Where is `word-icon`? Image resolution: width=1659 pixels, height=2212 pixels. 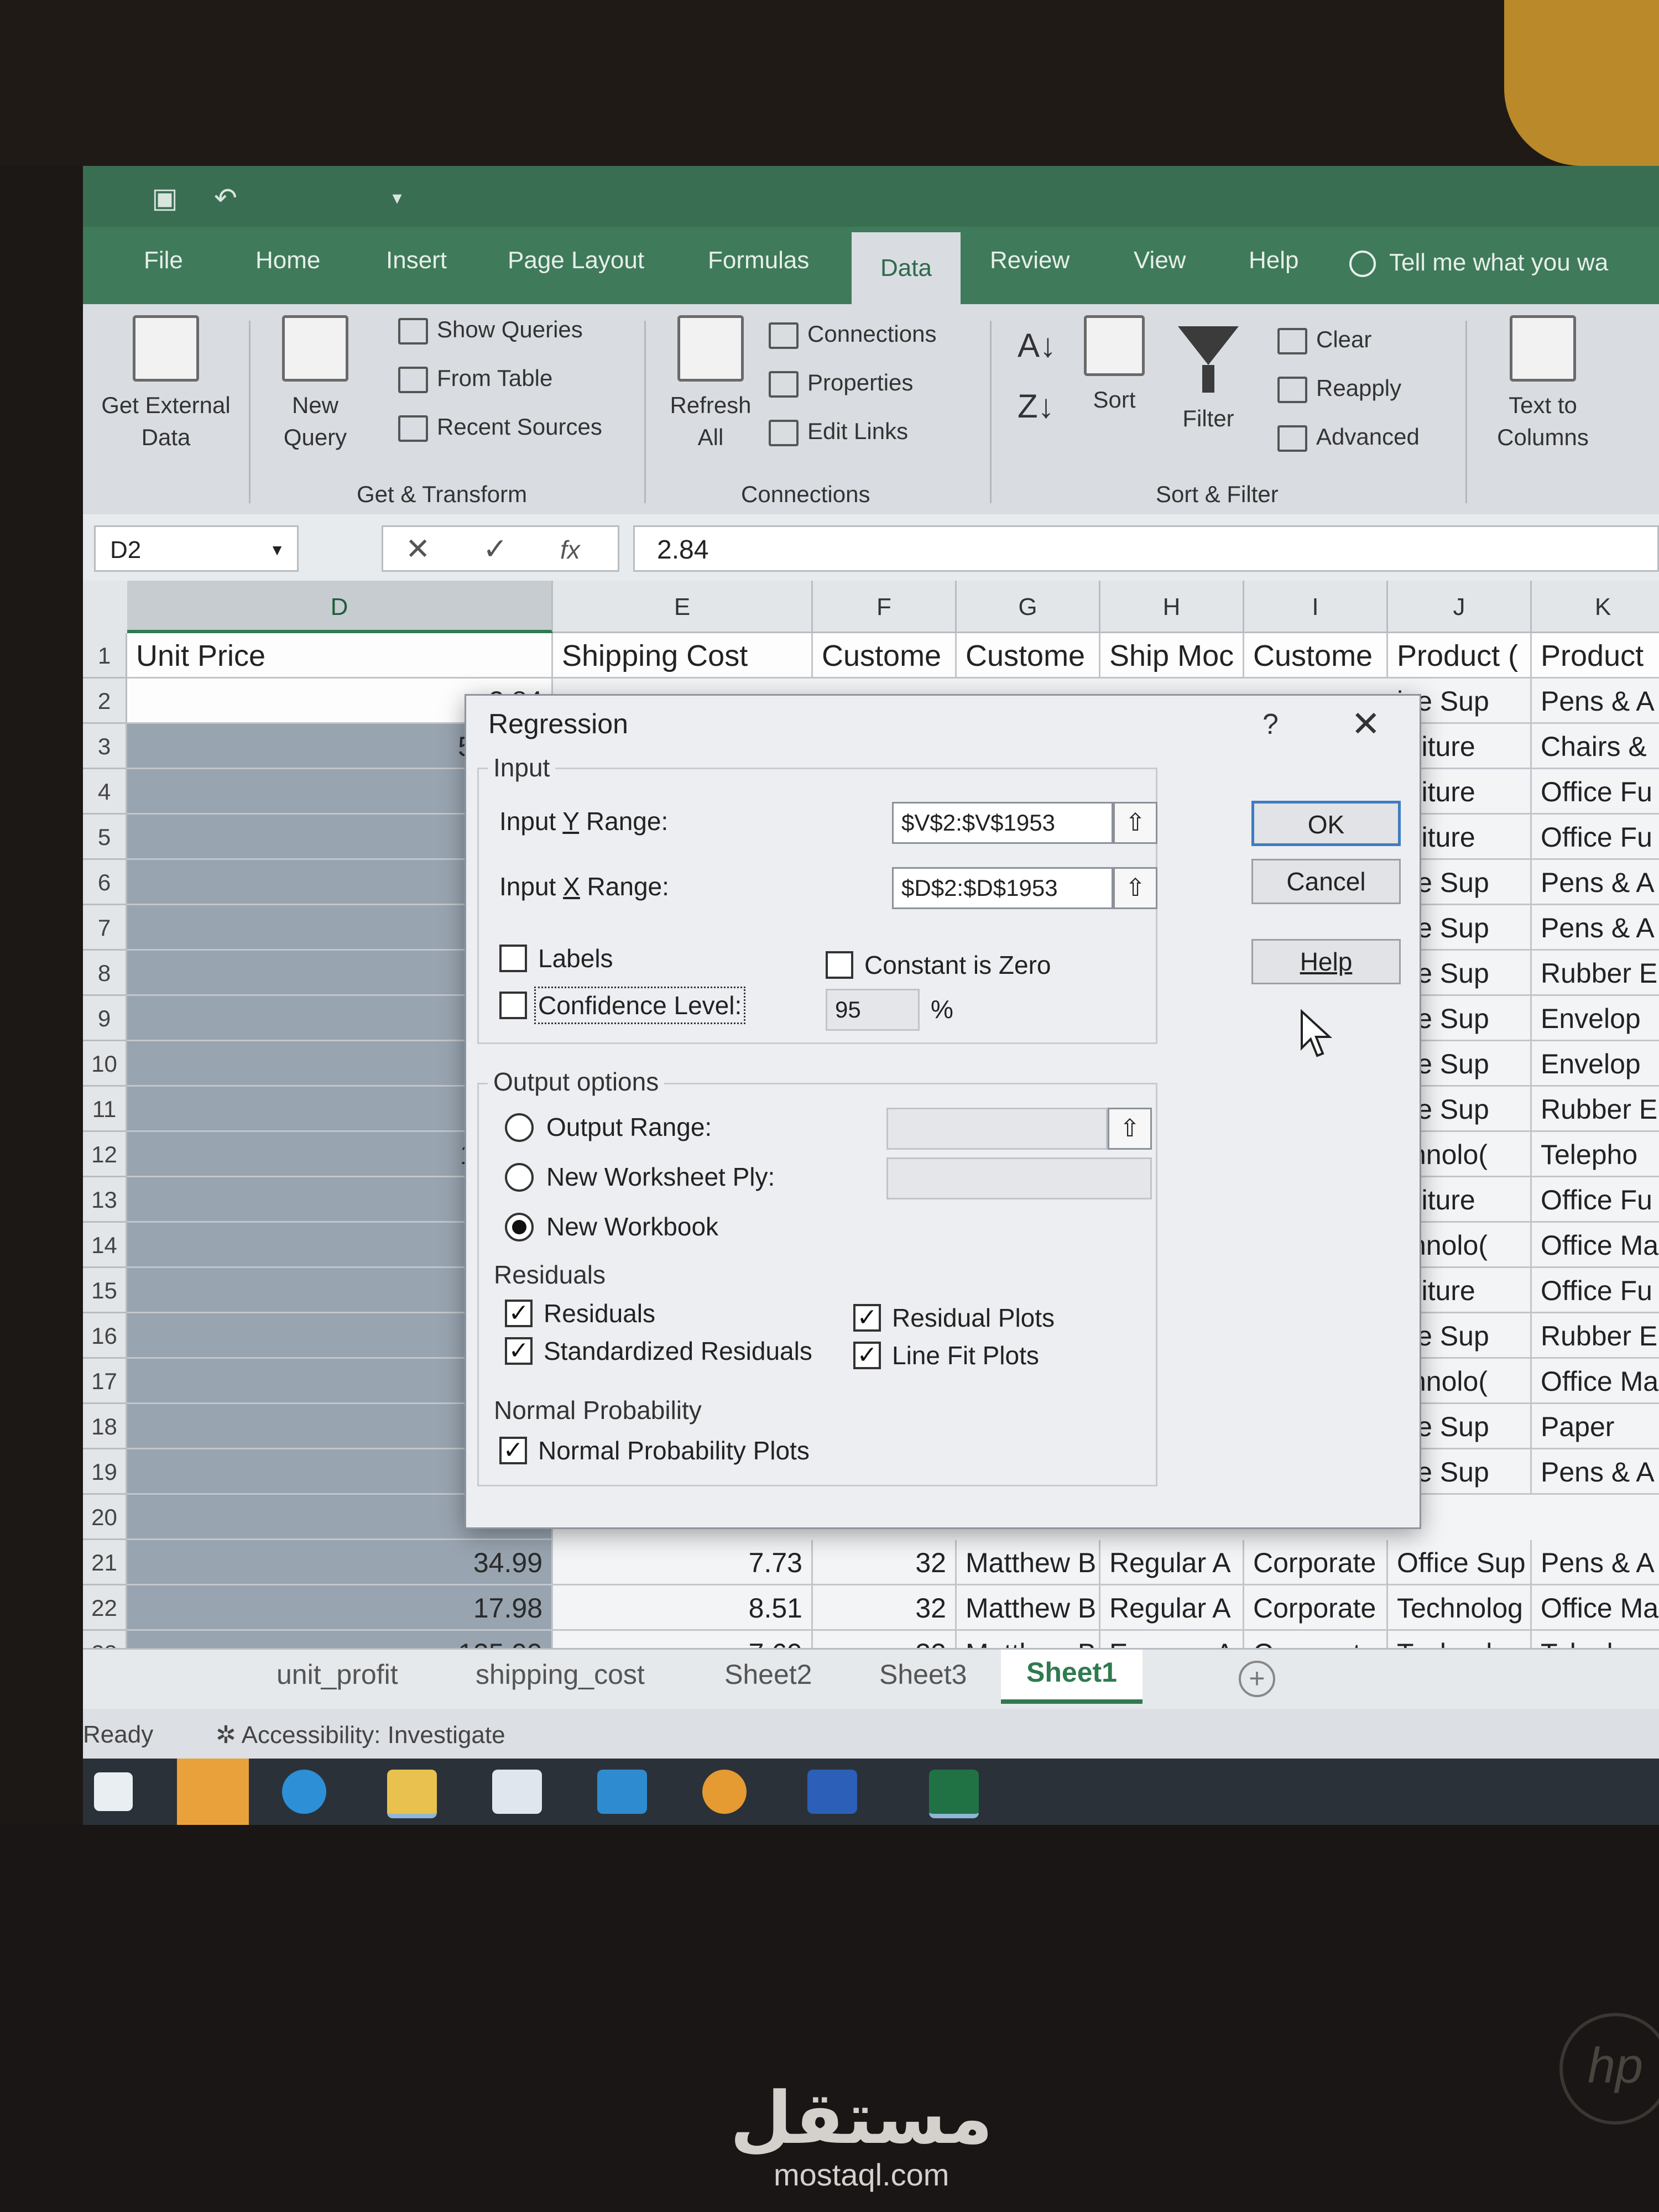
word-icon is located at coordinates (832, 1792).